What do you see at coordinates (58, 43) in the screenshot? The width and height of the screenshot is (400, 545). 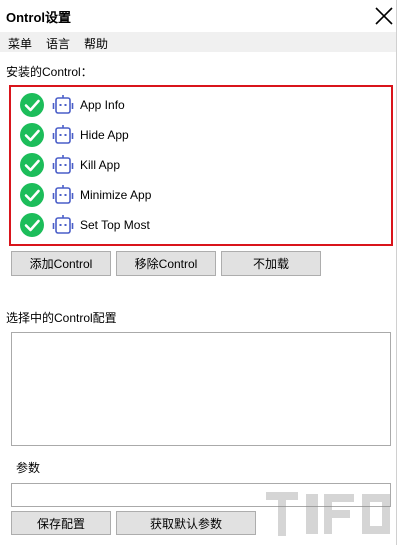 I see `menu-item-language: 语言` at bounding box center [58, 43].